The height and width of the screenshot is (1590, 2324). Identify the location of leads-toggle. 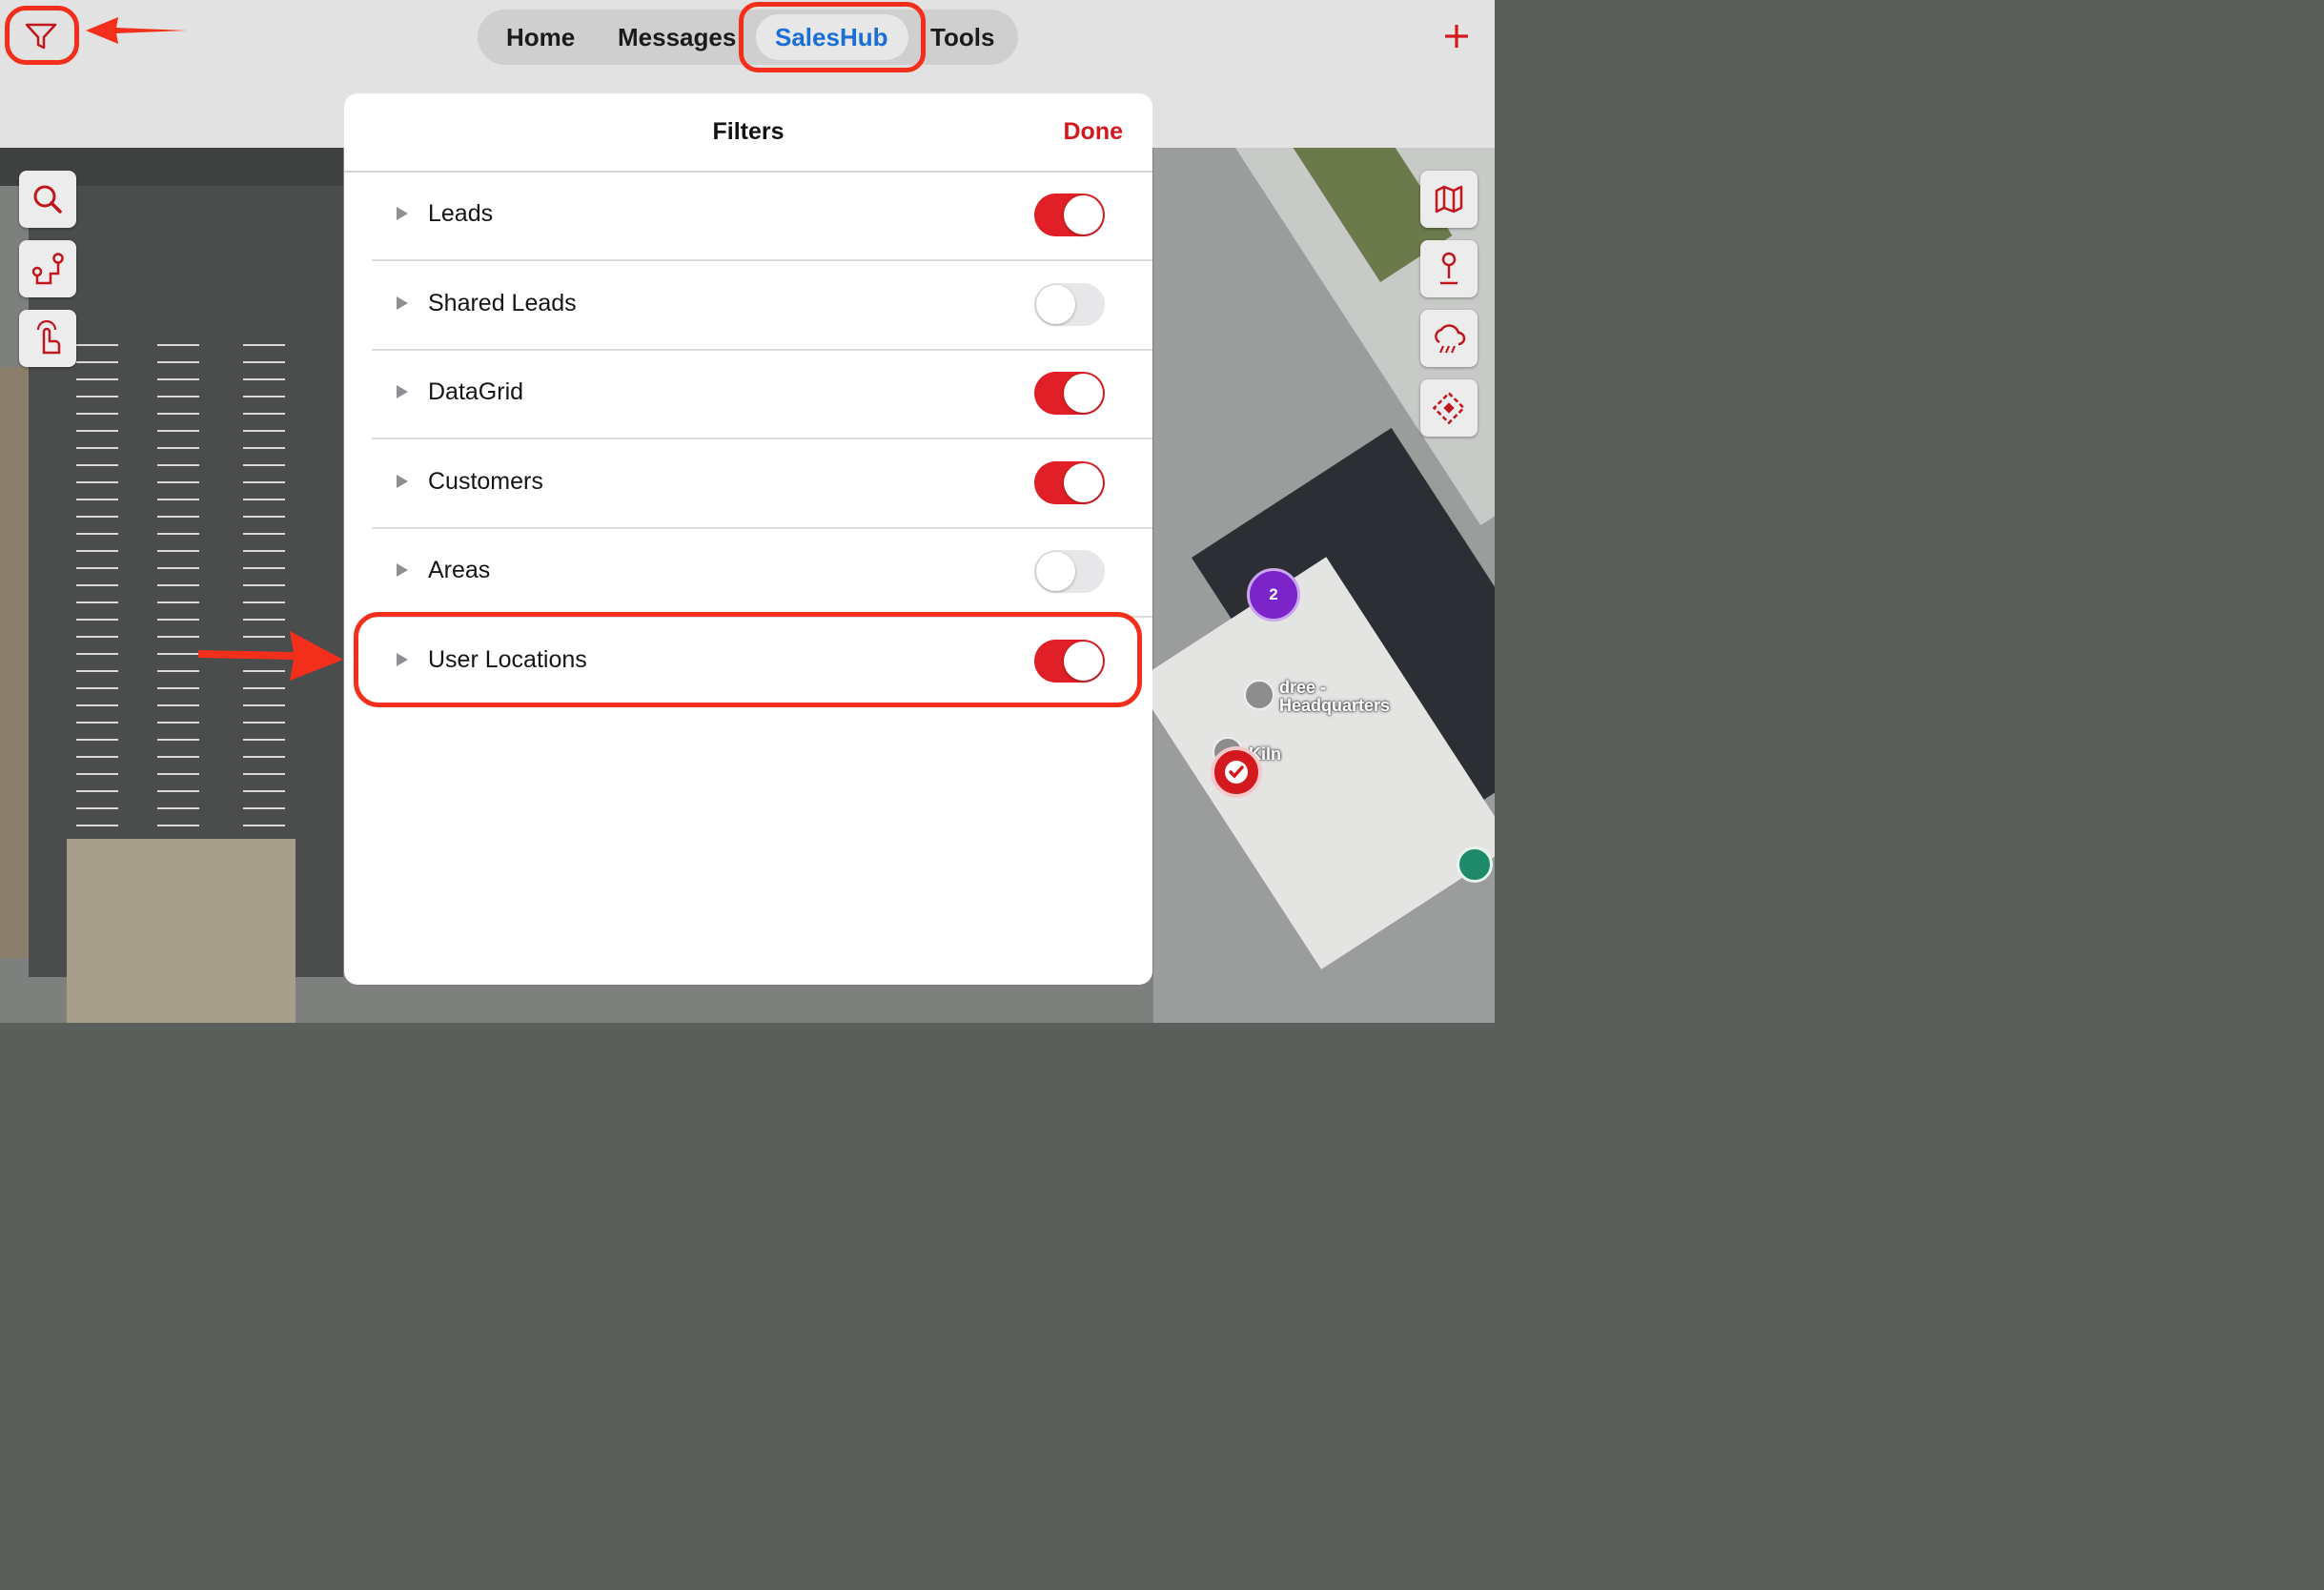
(1069, 215).